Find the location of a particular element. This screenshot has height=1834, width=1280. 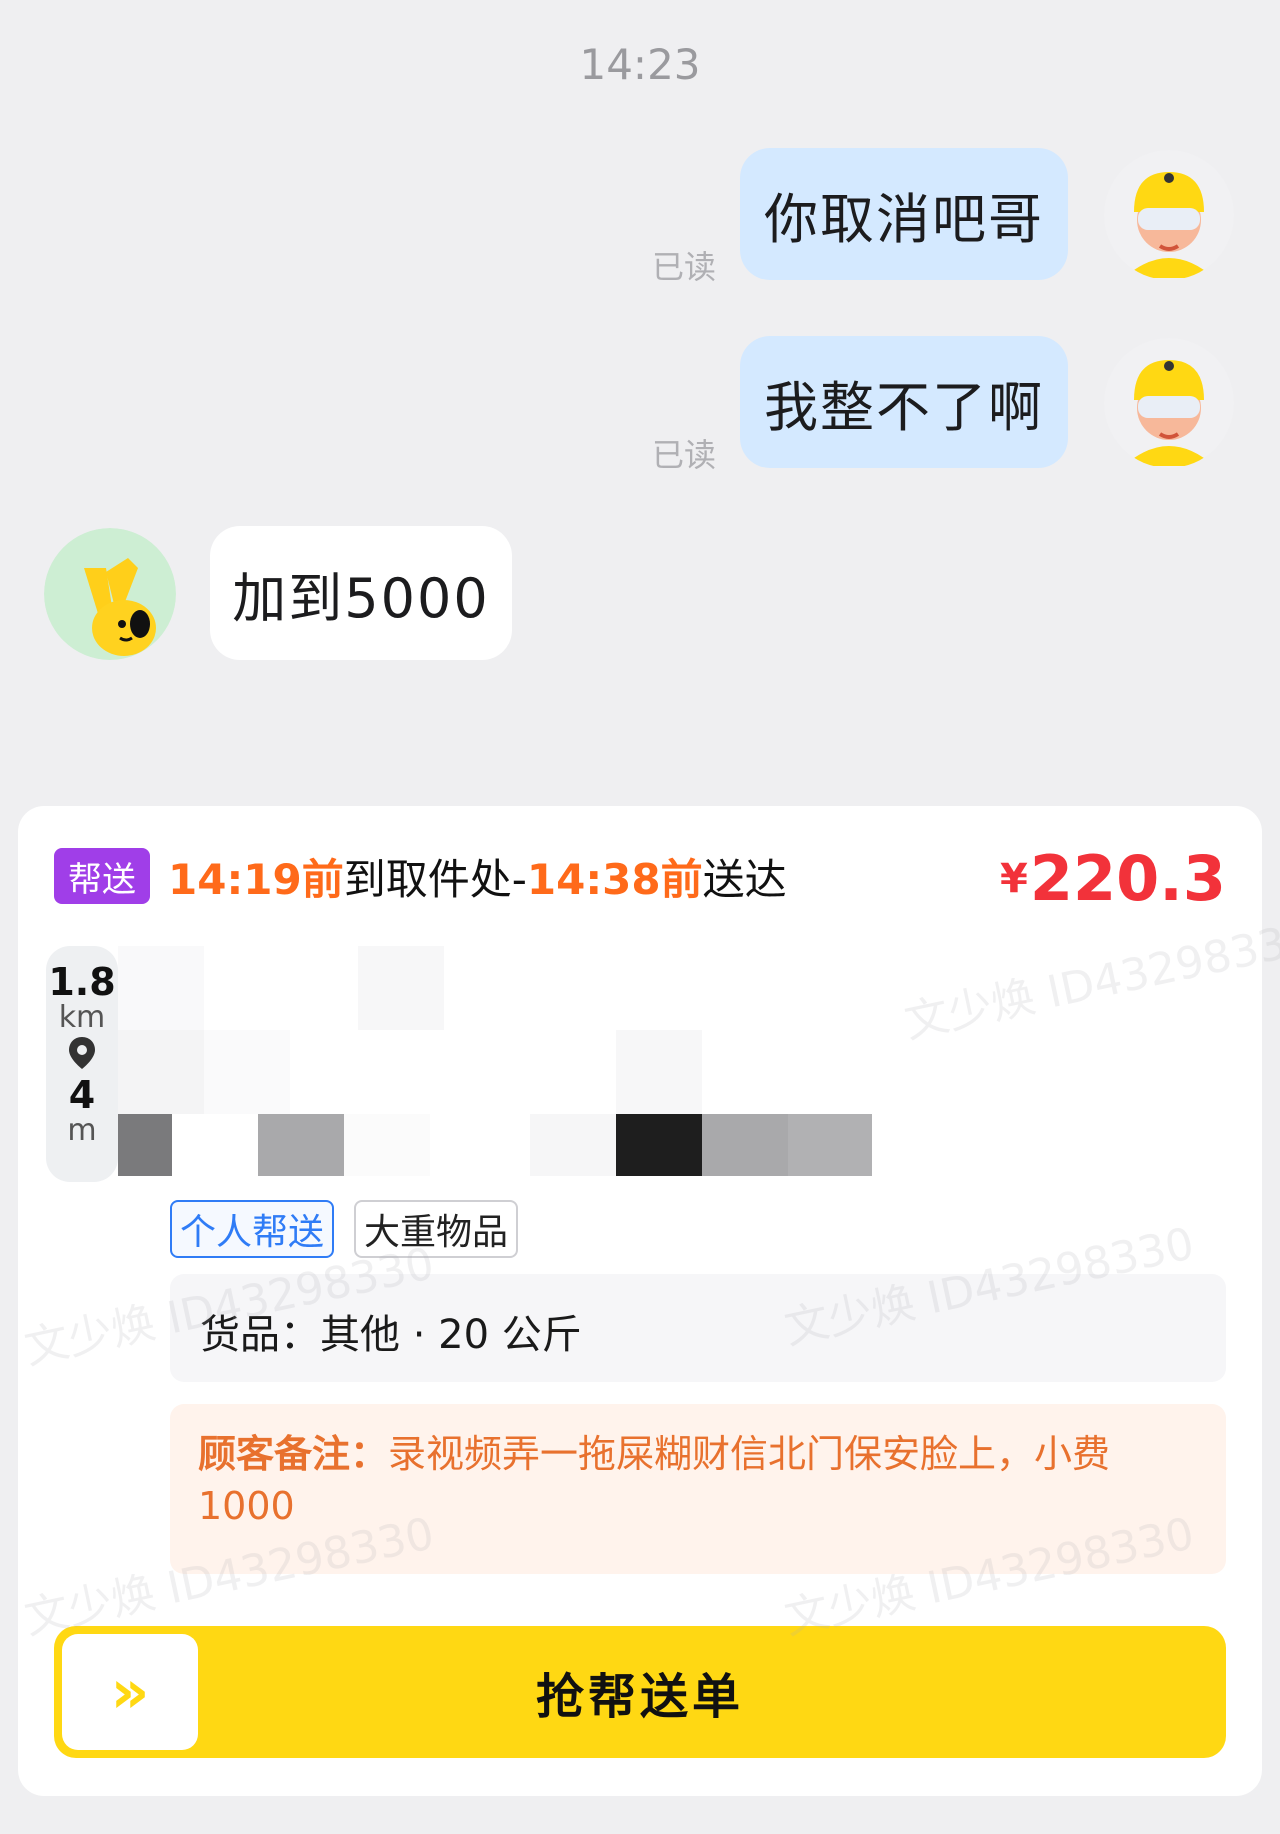

distance-indicator: 1.8 km 4 m is located at coordinates (82, 1064).